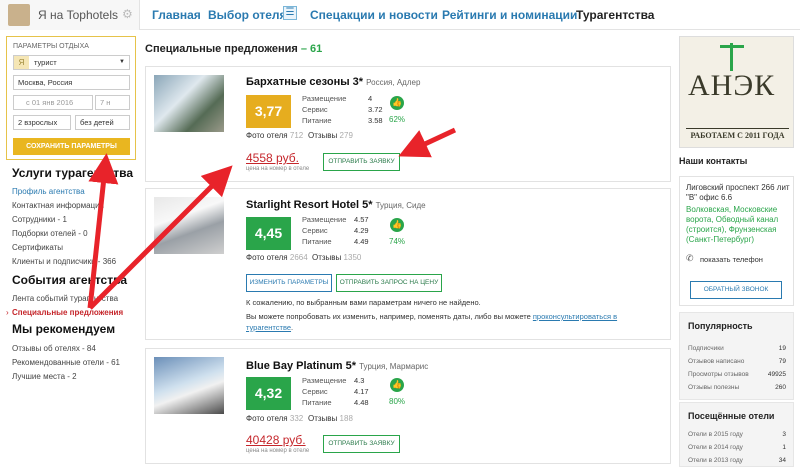 The height and width of the screenshot is (467, 800). Describe the element at coordinates (176, 15) in the screenshot. I see `nav-home: Главная` at that location.